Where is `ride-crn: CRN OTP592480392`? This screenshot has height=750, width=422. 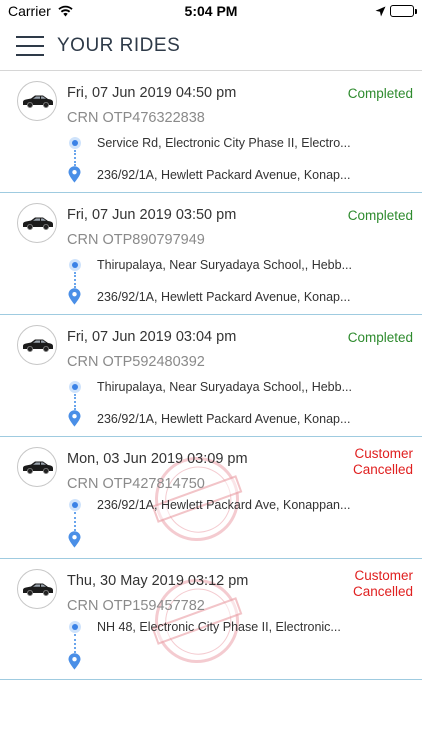
ride-crn: CRN OTP592480392 is located at coordinates (136, 362).